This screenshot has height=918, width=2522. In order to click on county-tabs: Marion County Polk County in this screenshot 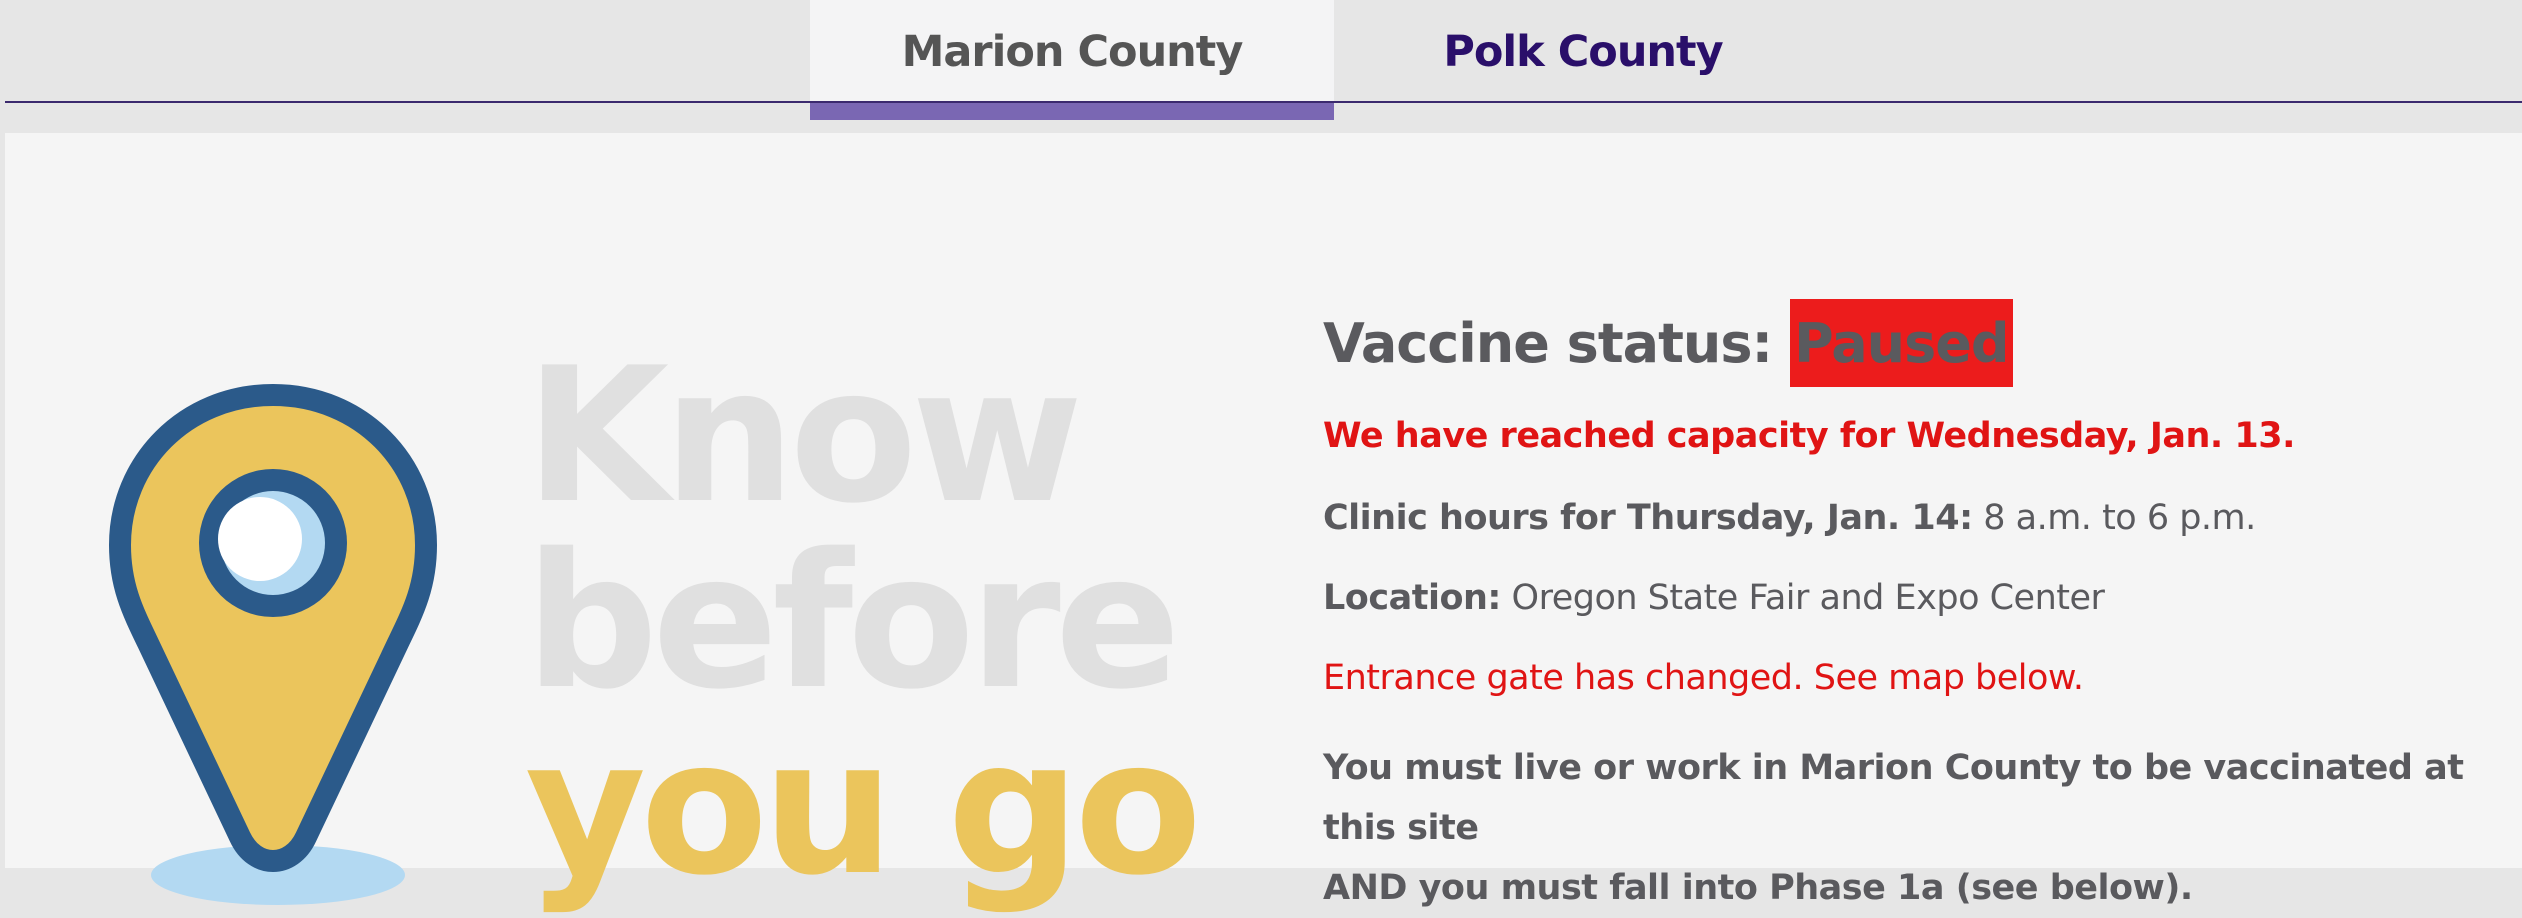, I will do `click(1261, 60)`.